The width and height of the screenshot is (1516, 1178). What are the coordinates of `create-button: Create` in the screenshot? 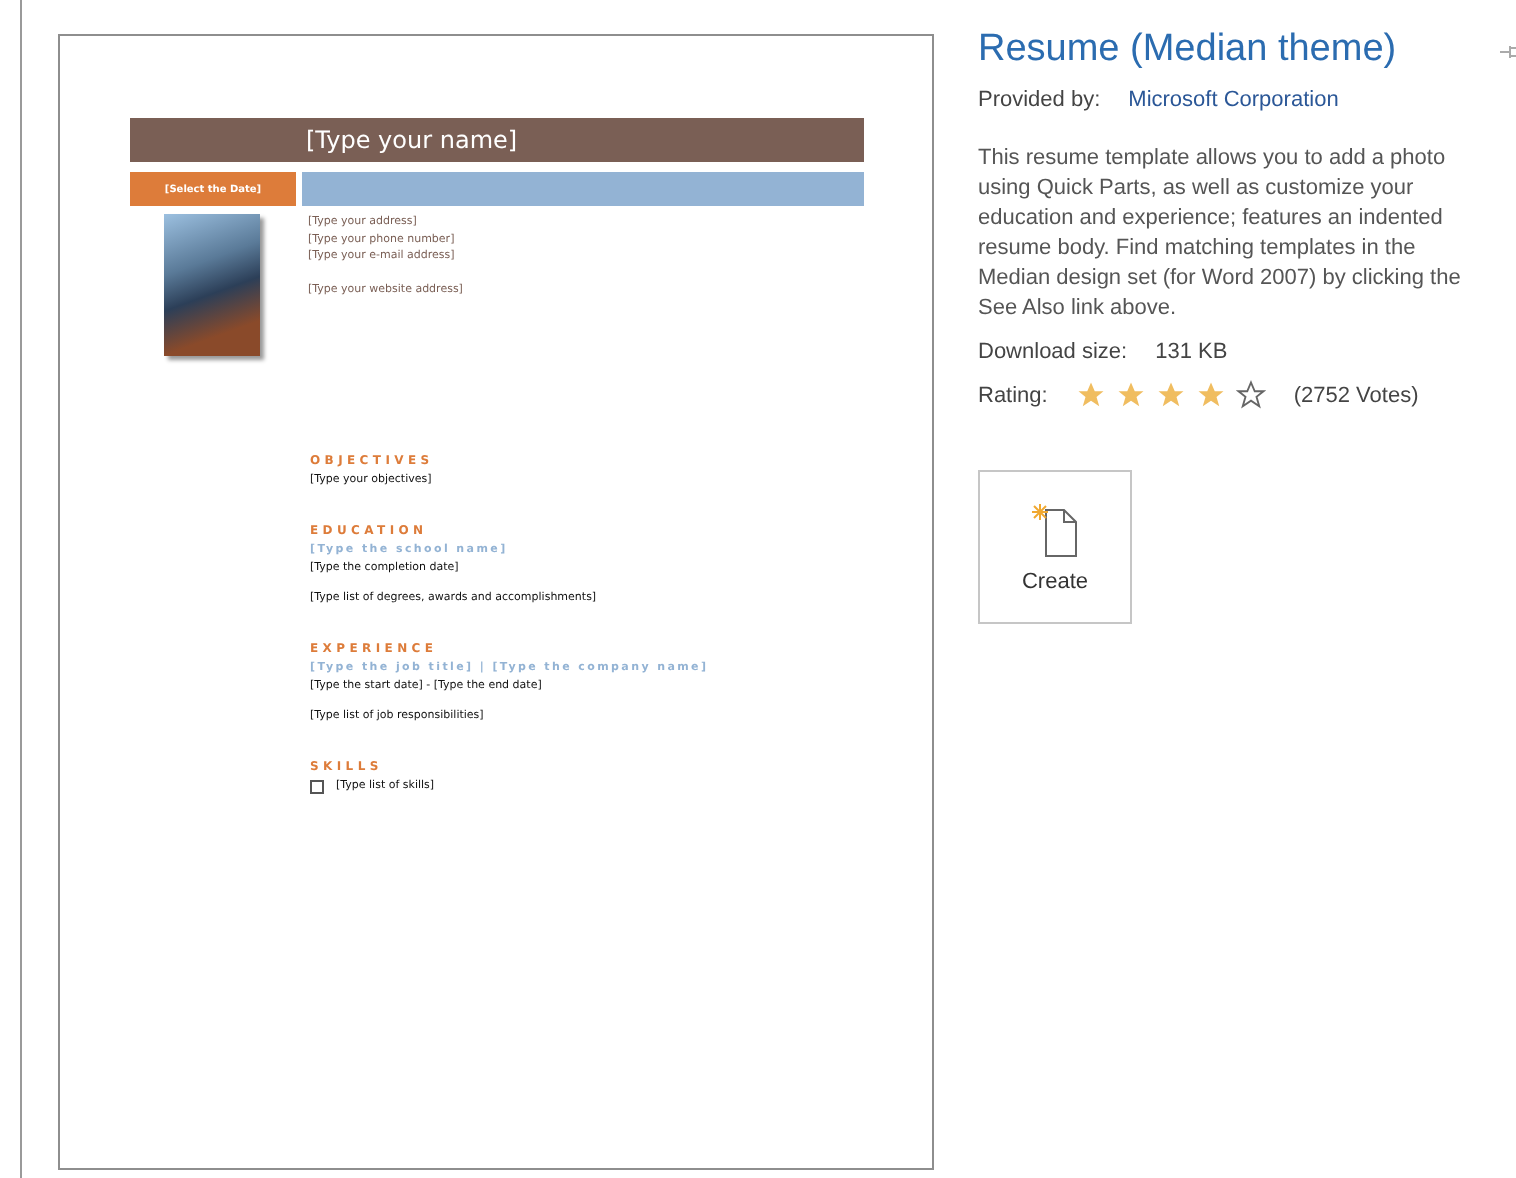 It's located at (1055, 547).